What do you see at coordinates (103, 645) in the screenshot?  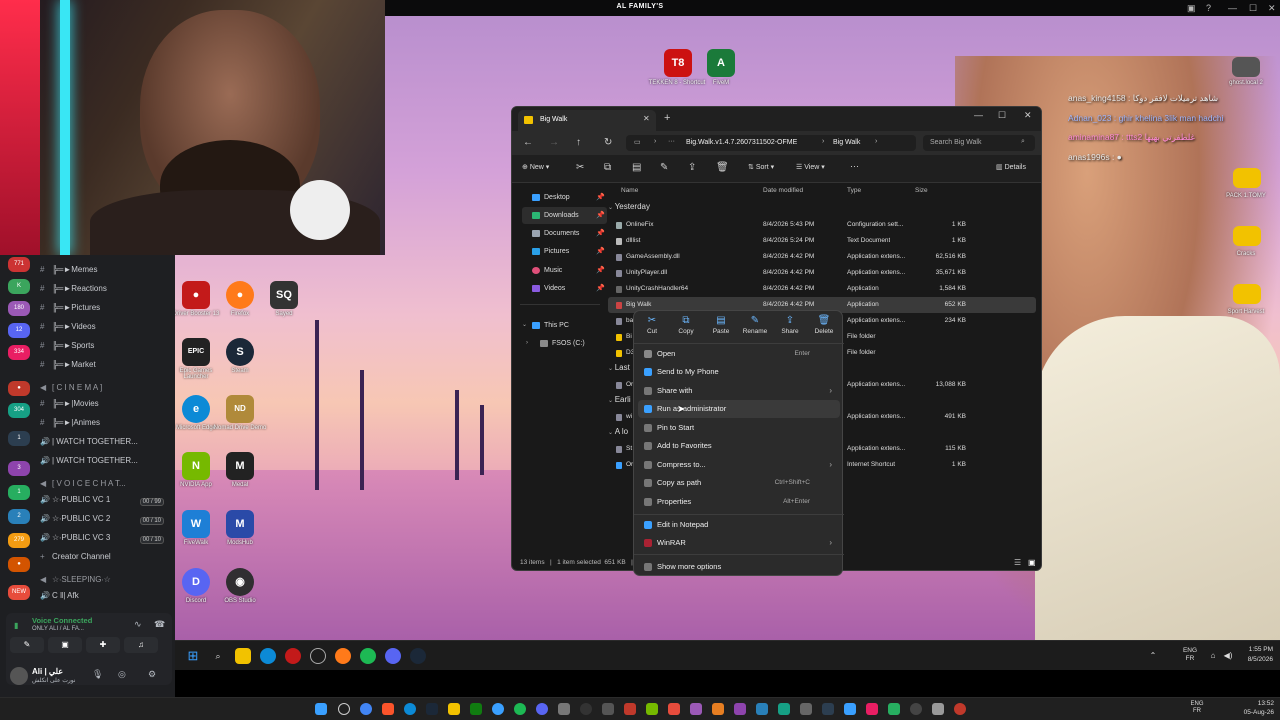 I see `activities-button: ✚` at bounding box center [103, 645].